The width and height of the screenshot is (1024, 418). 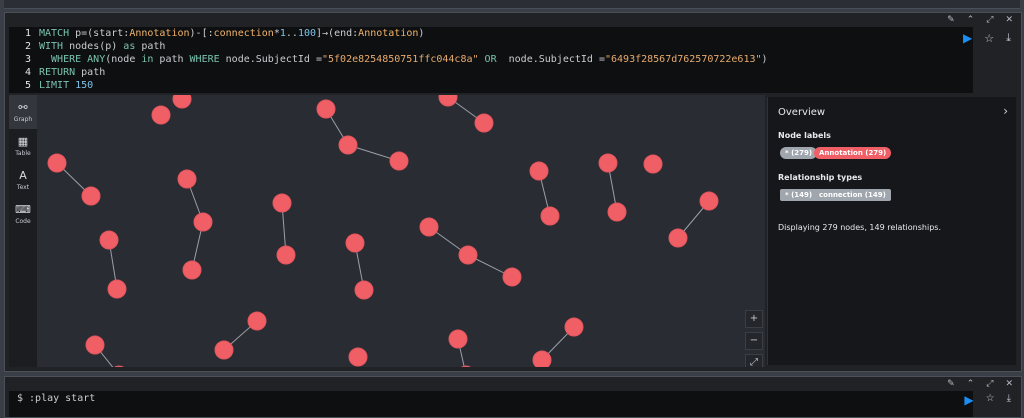 What do you see at coordinates (491, 72) in the screenshot?
I see `code-line: 4 RETURN path` at bounding box center [491, 72].